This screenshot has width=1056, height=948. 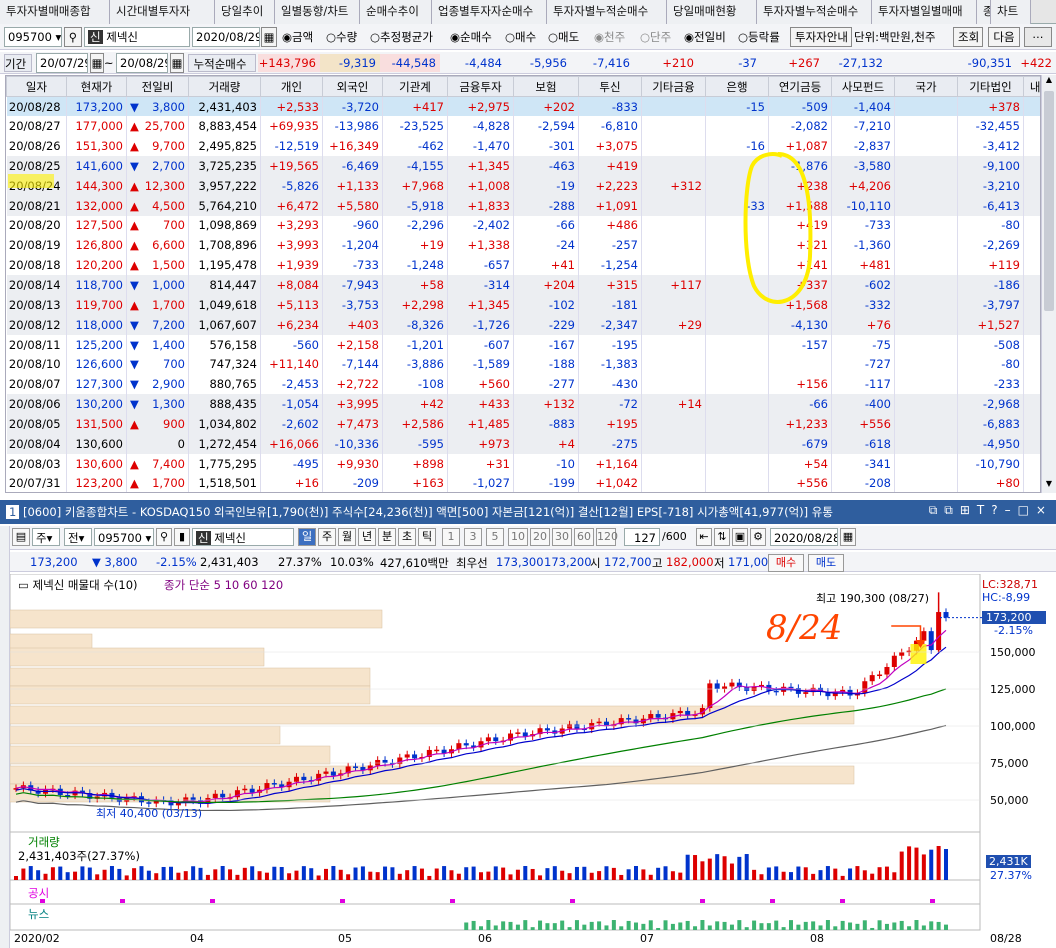 I want to click on chart-count-input: 127, so click(x=642, y=537).